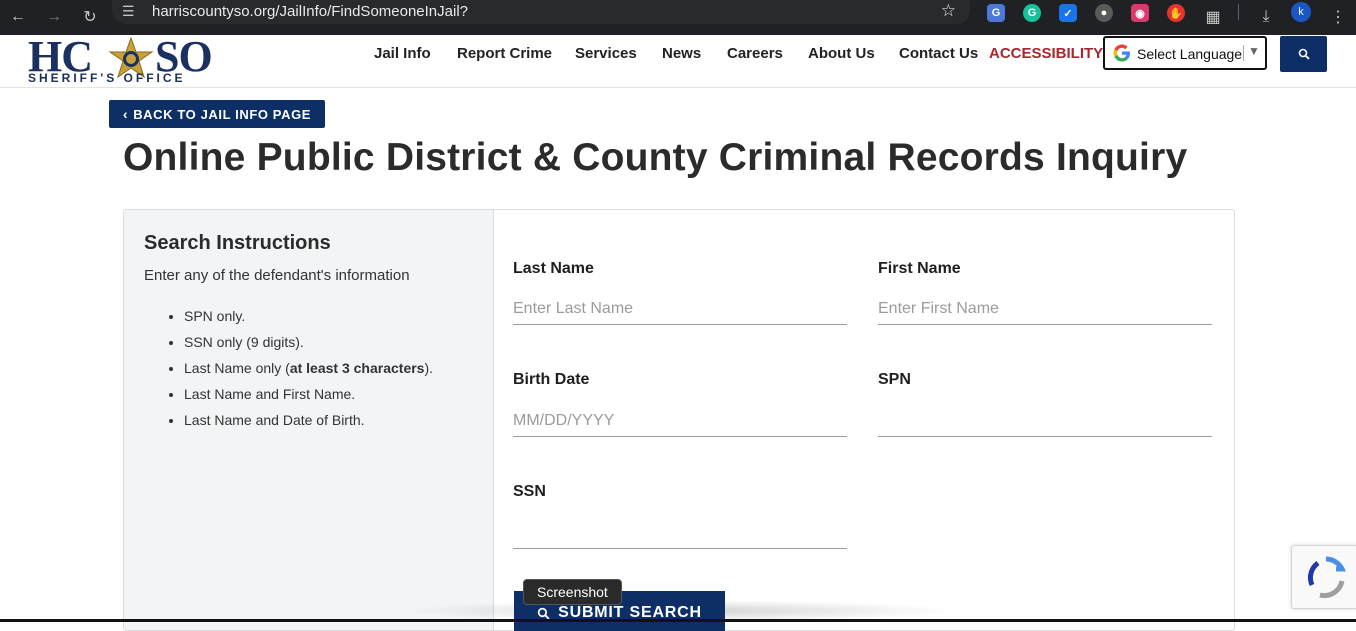 The image size is (1356, 631). Describe the element at coordinates (1046, 53) in the screenshot. I see `nav-accessibility: ACCESSIBILITY` at that location.